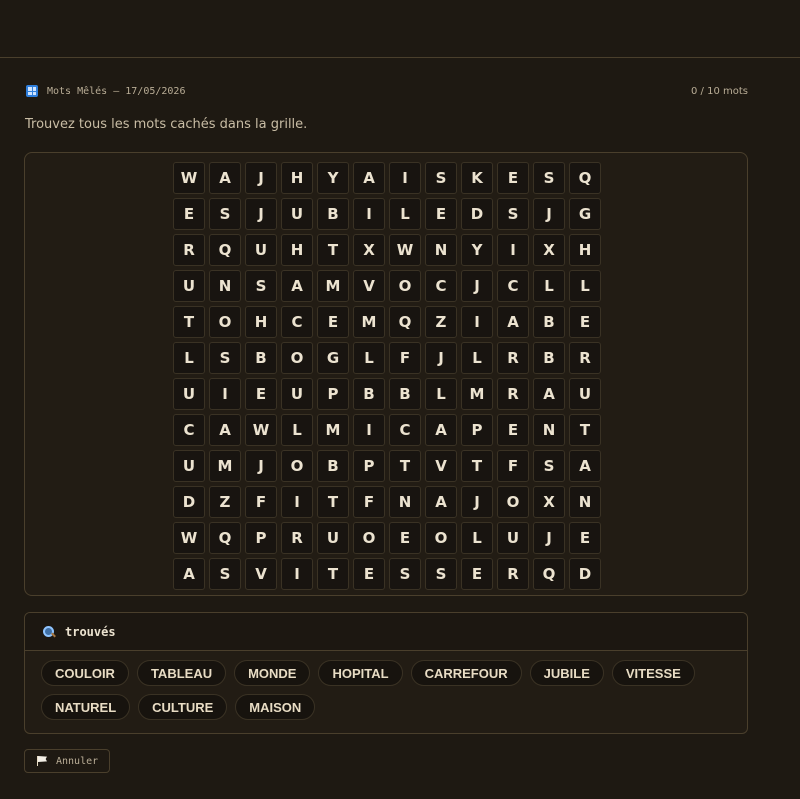  What do you see at coordinates (261, 430) in the screenshot?
I see `grid-cell: W` at bounding box center [261, 430].